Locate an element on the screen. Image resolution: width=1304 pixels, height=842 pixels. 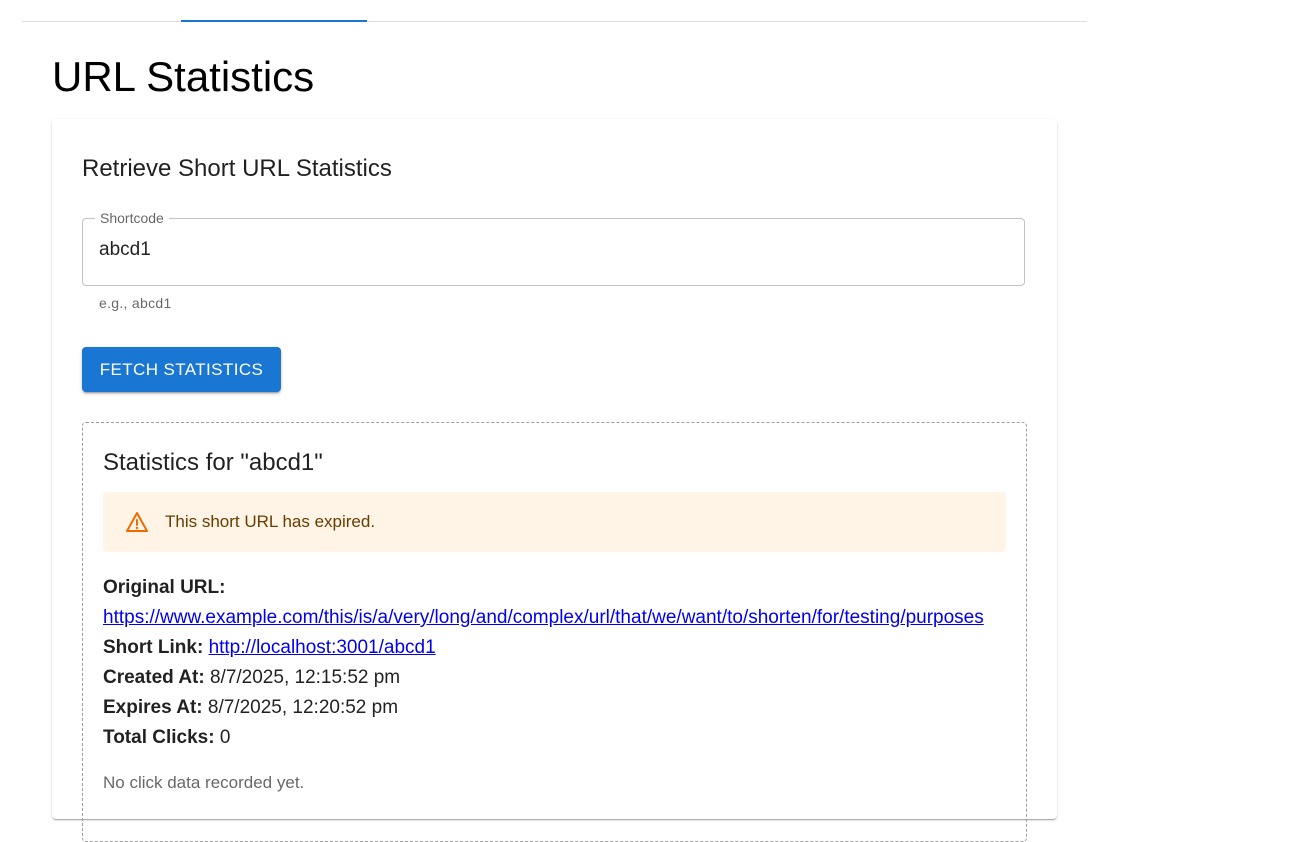
warning-icon is located at coordinates (137, 522).